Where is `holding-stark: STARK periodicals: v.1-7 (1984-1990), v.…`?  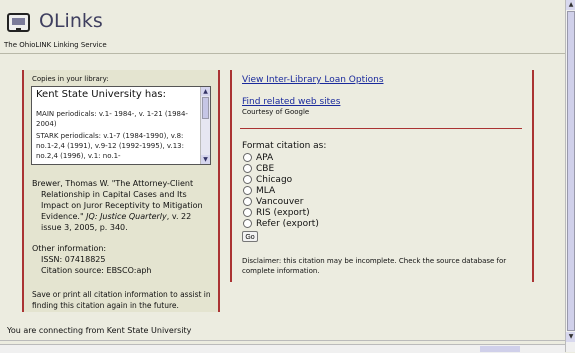 holding-stark: STARK periodicals: v.1-7 (1984-1990), v.… is located at coordinates (110, 146).